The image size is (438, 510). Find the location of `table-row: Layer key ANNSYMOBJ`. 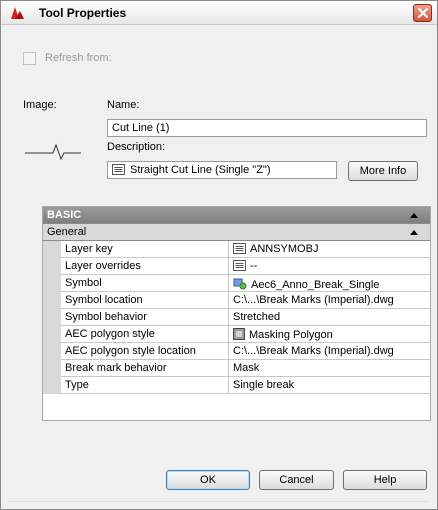

table-row: Layer key ANNSYMOBJ is located at coordinates (236, 249).